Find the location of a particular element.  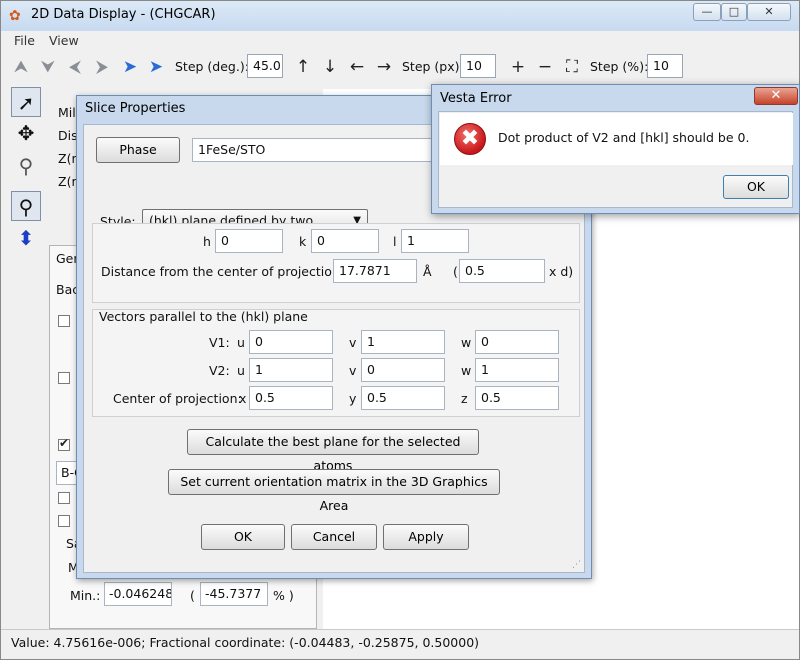

maximize-button: □ is located at coordinates (734, 12).